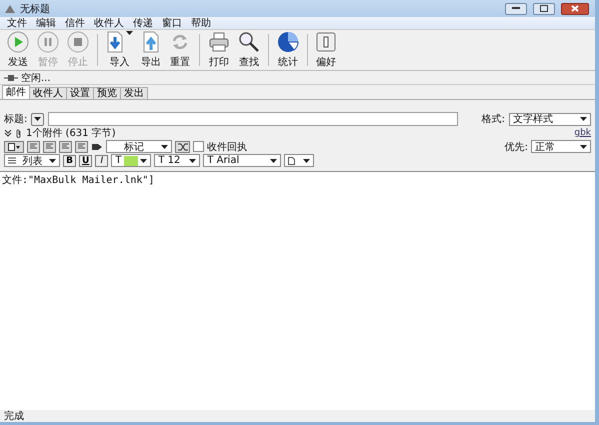 The image size is (599, 425). Describe the element at coordinates (8, 133) in the screenshot. I see `double-chevron-icon` at that location.